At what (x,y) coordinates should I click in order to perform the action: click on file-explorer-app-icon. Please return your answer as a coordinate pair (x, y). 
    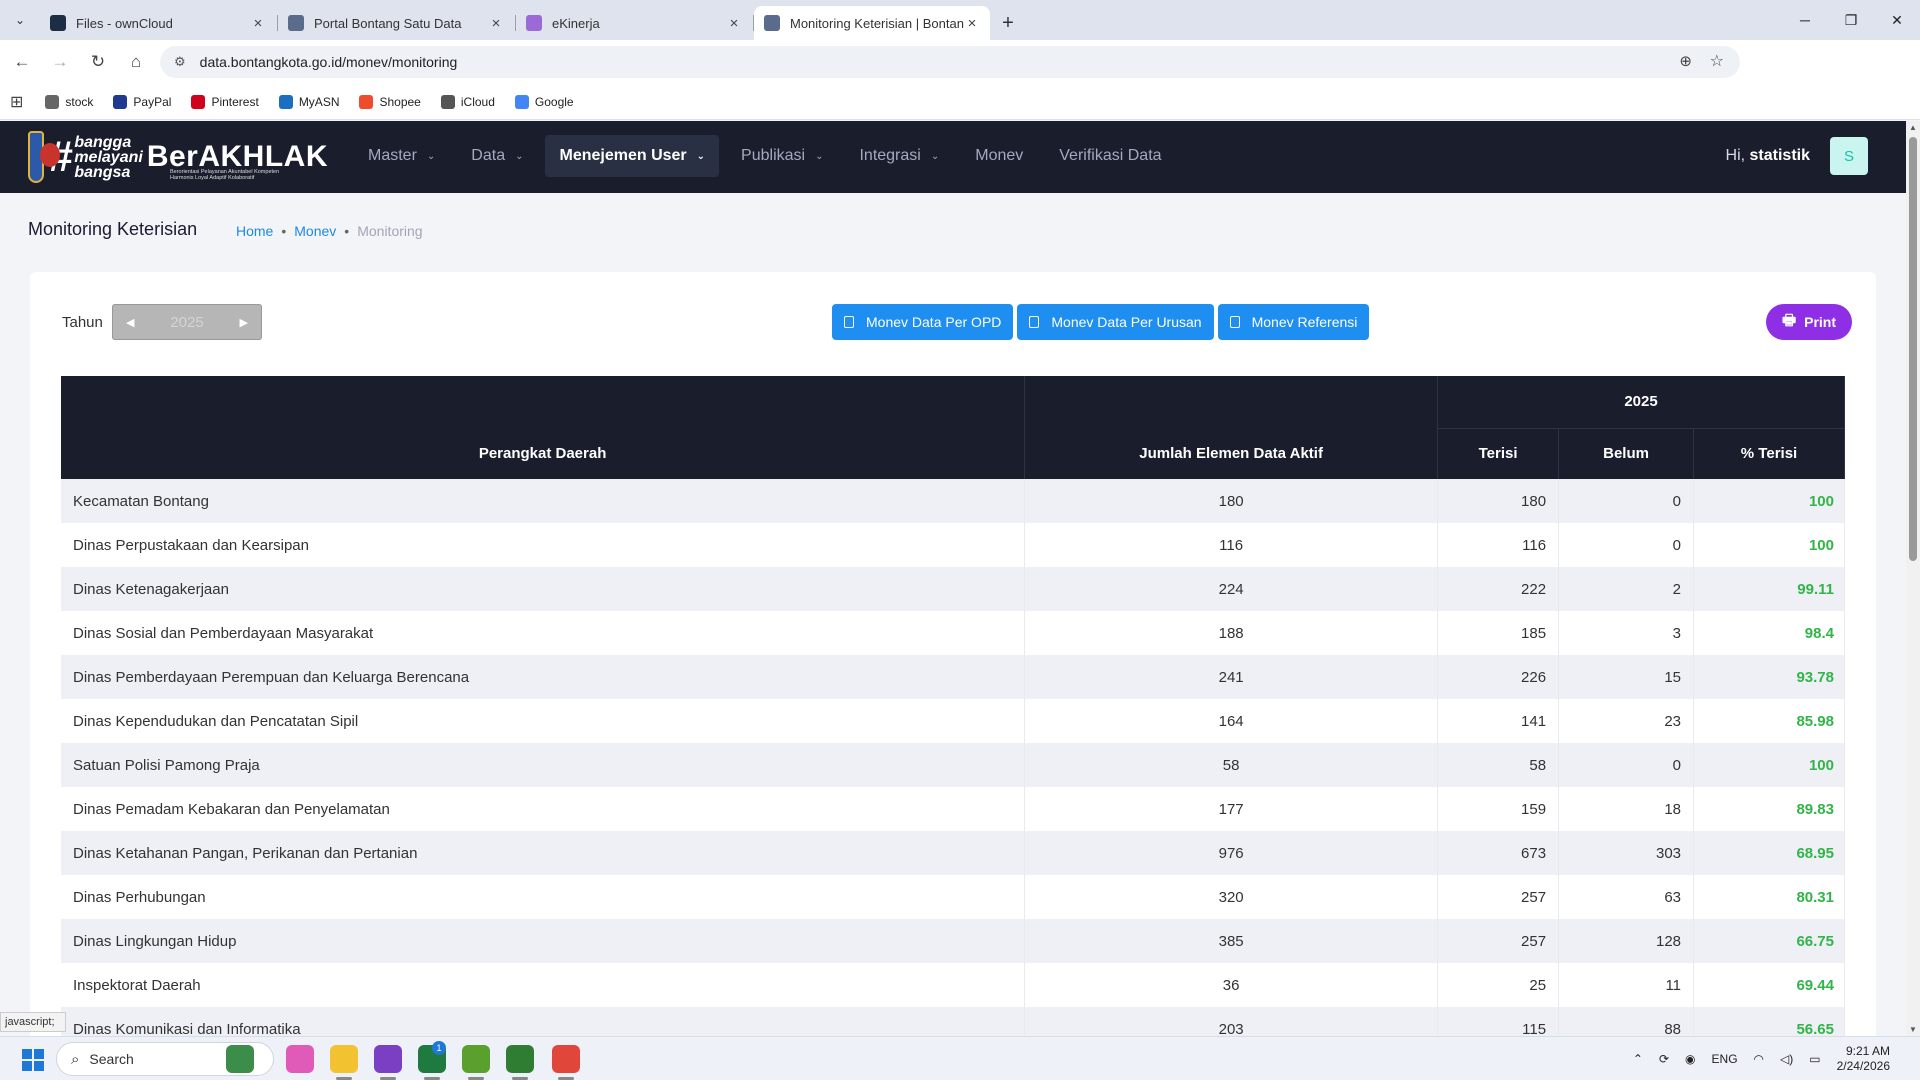
    Looking at the image, I should click on (344, 1059).